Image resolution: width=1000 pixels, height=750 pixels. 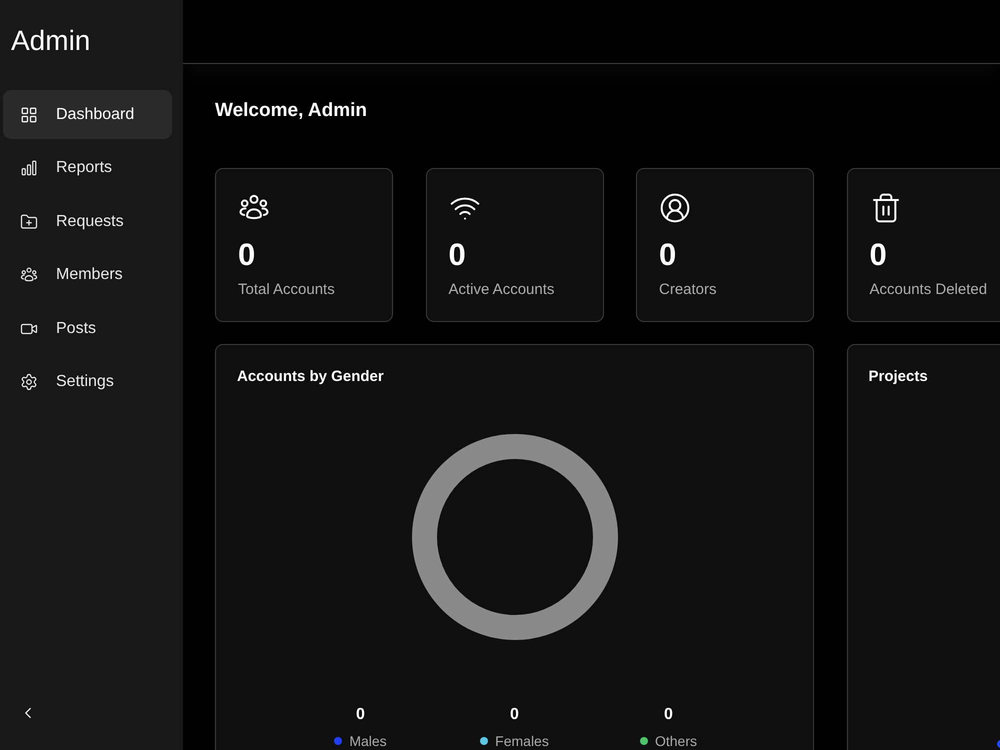 What do you see at coordinates (929, 290) in the screenshot?
I see `stat-label: Accounts Deleted` at bounding box center [929, 290].